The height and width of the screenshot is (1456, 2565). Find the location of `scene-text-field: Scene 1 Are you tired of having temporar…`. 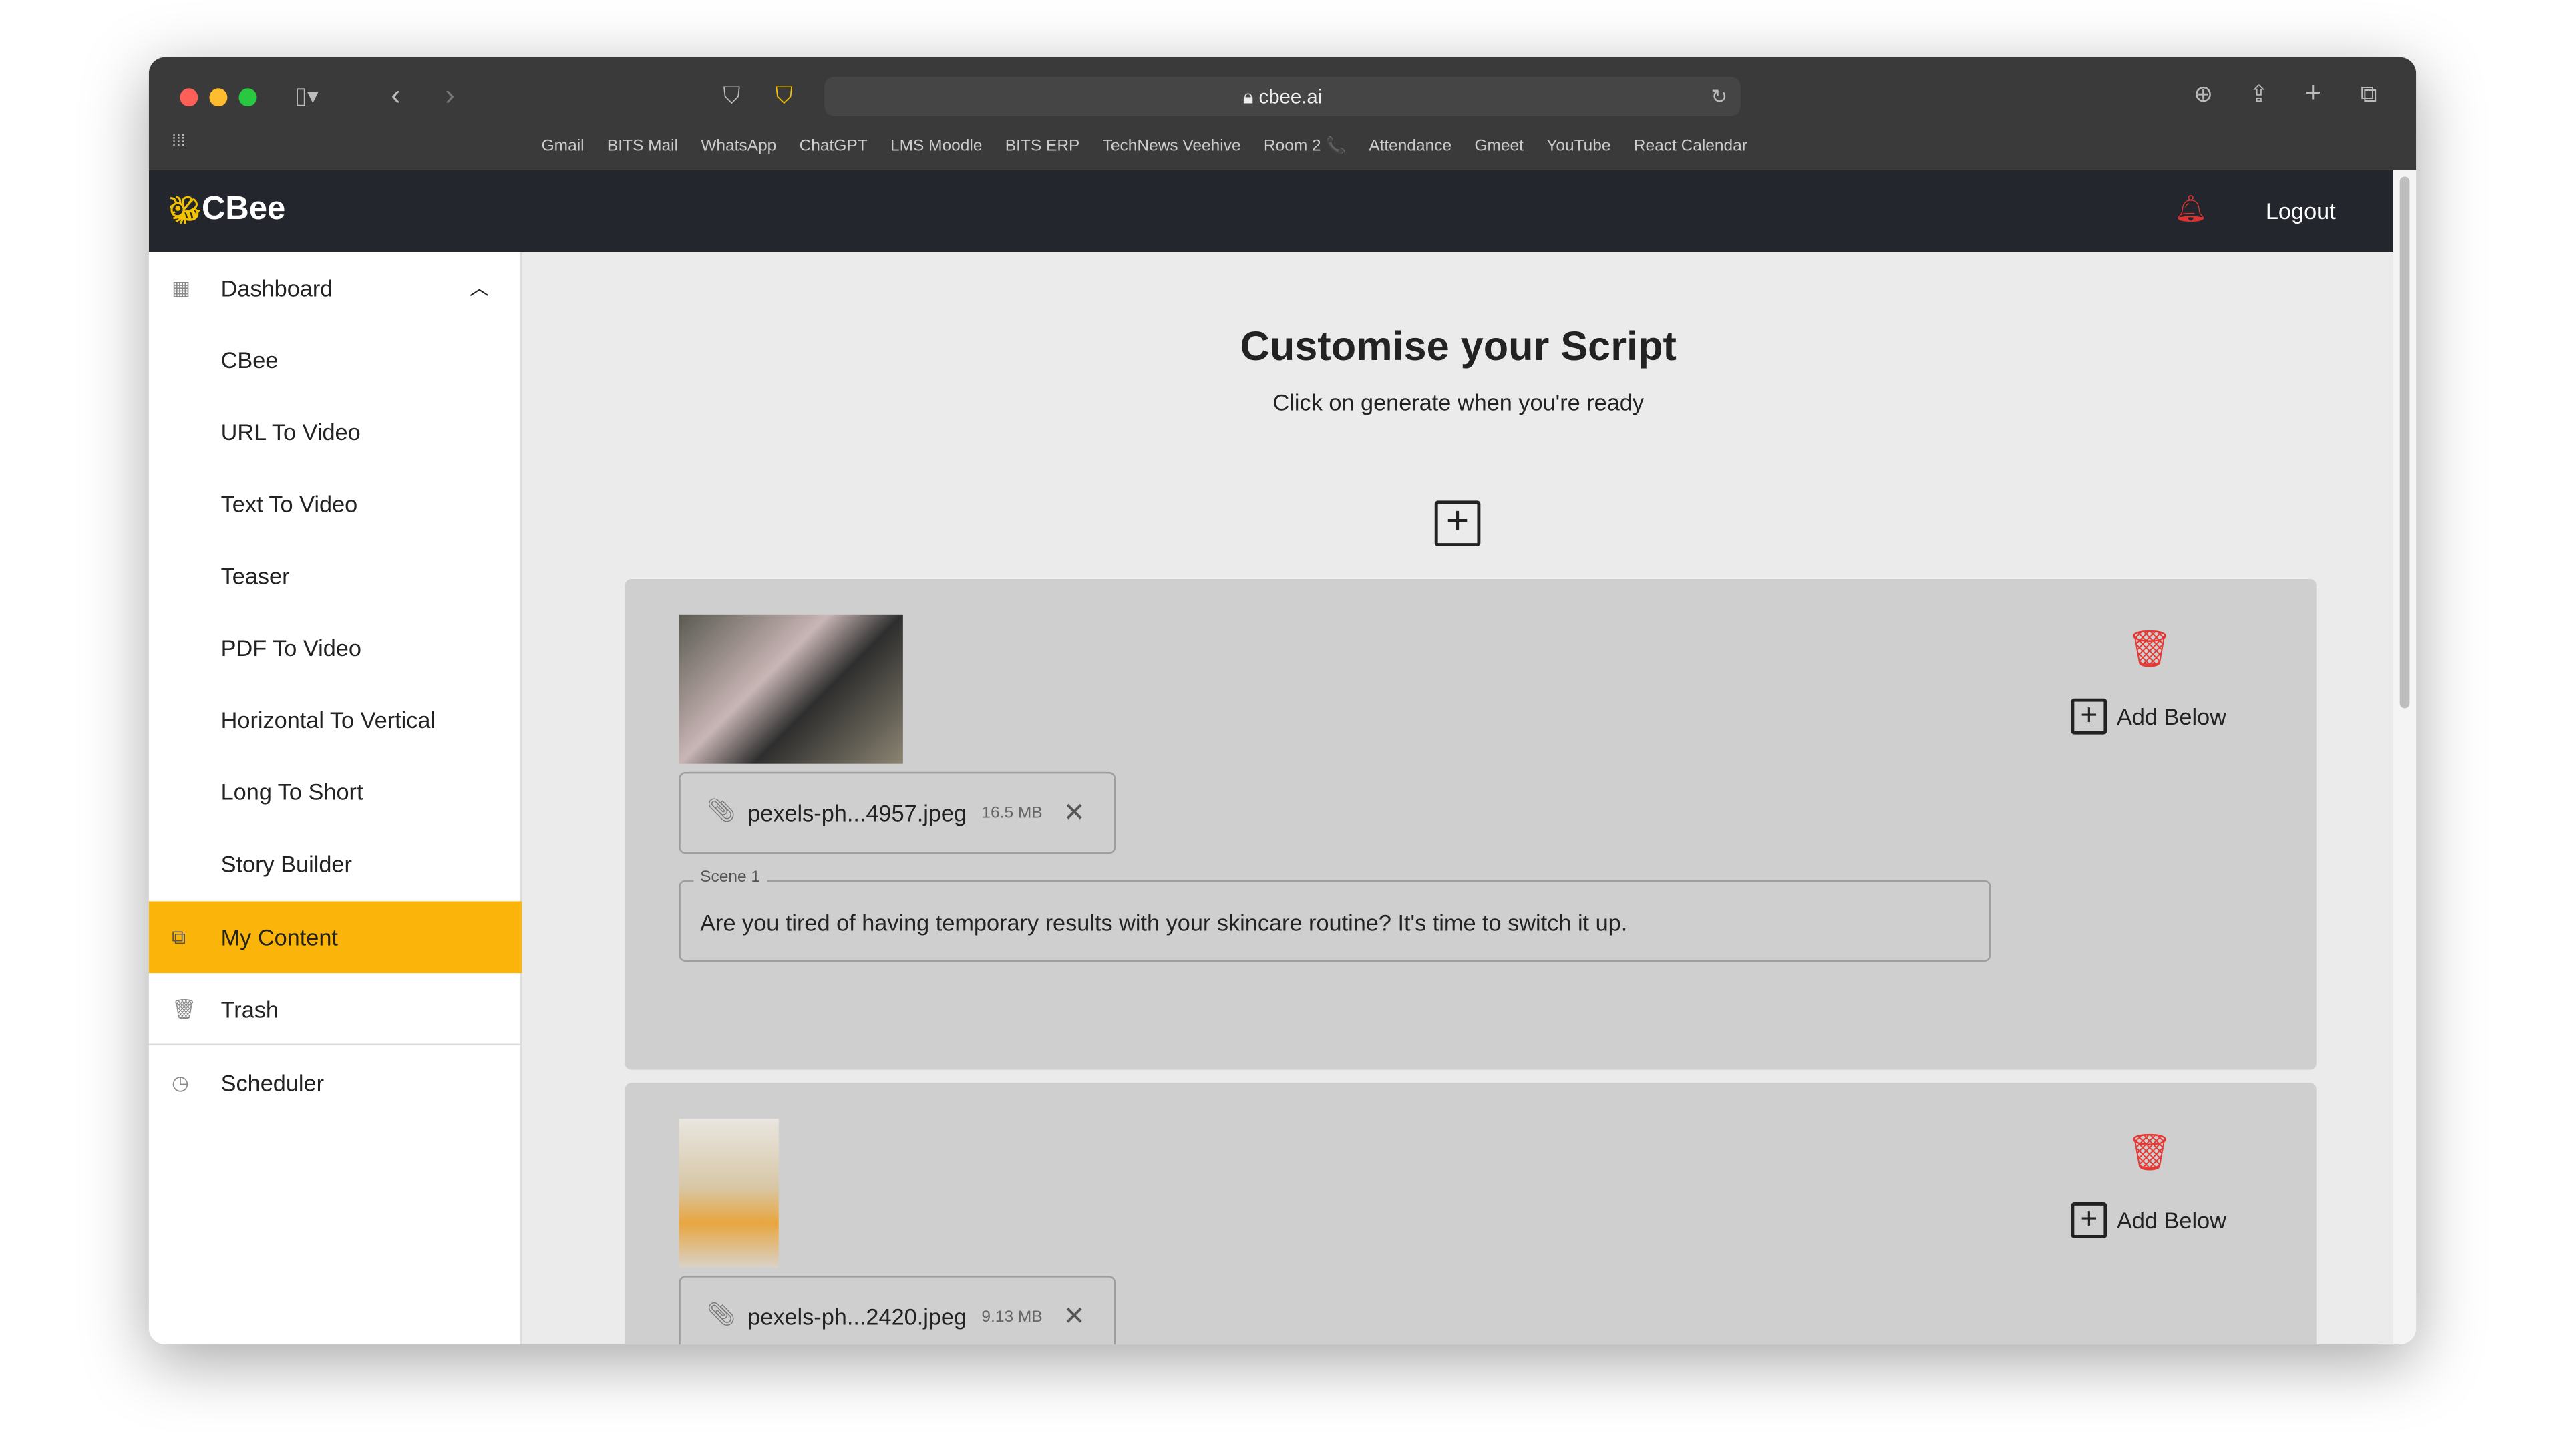

scene-text-field: Scene 1 Are you tired of having temporar… is located at coordinates (1335, 915).